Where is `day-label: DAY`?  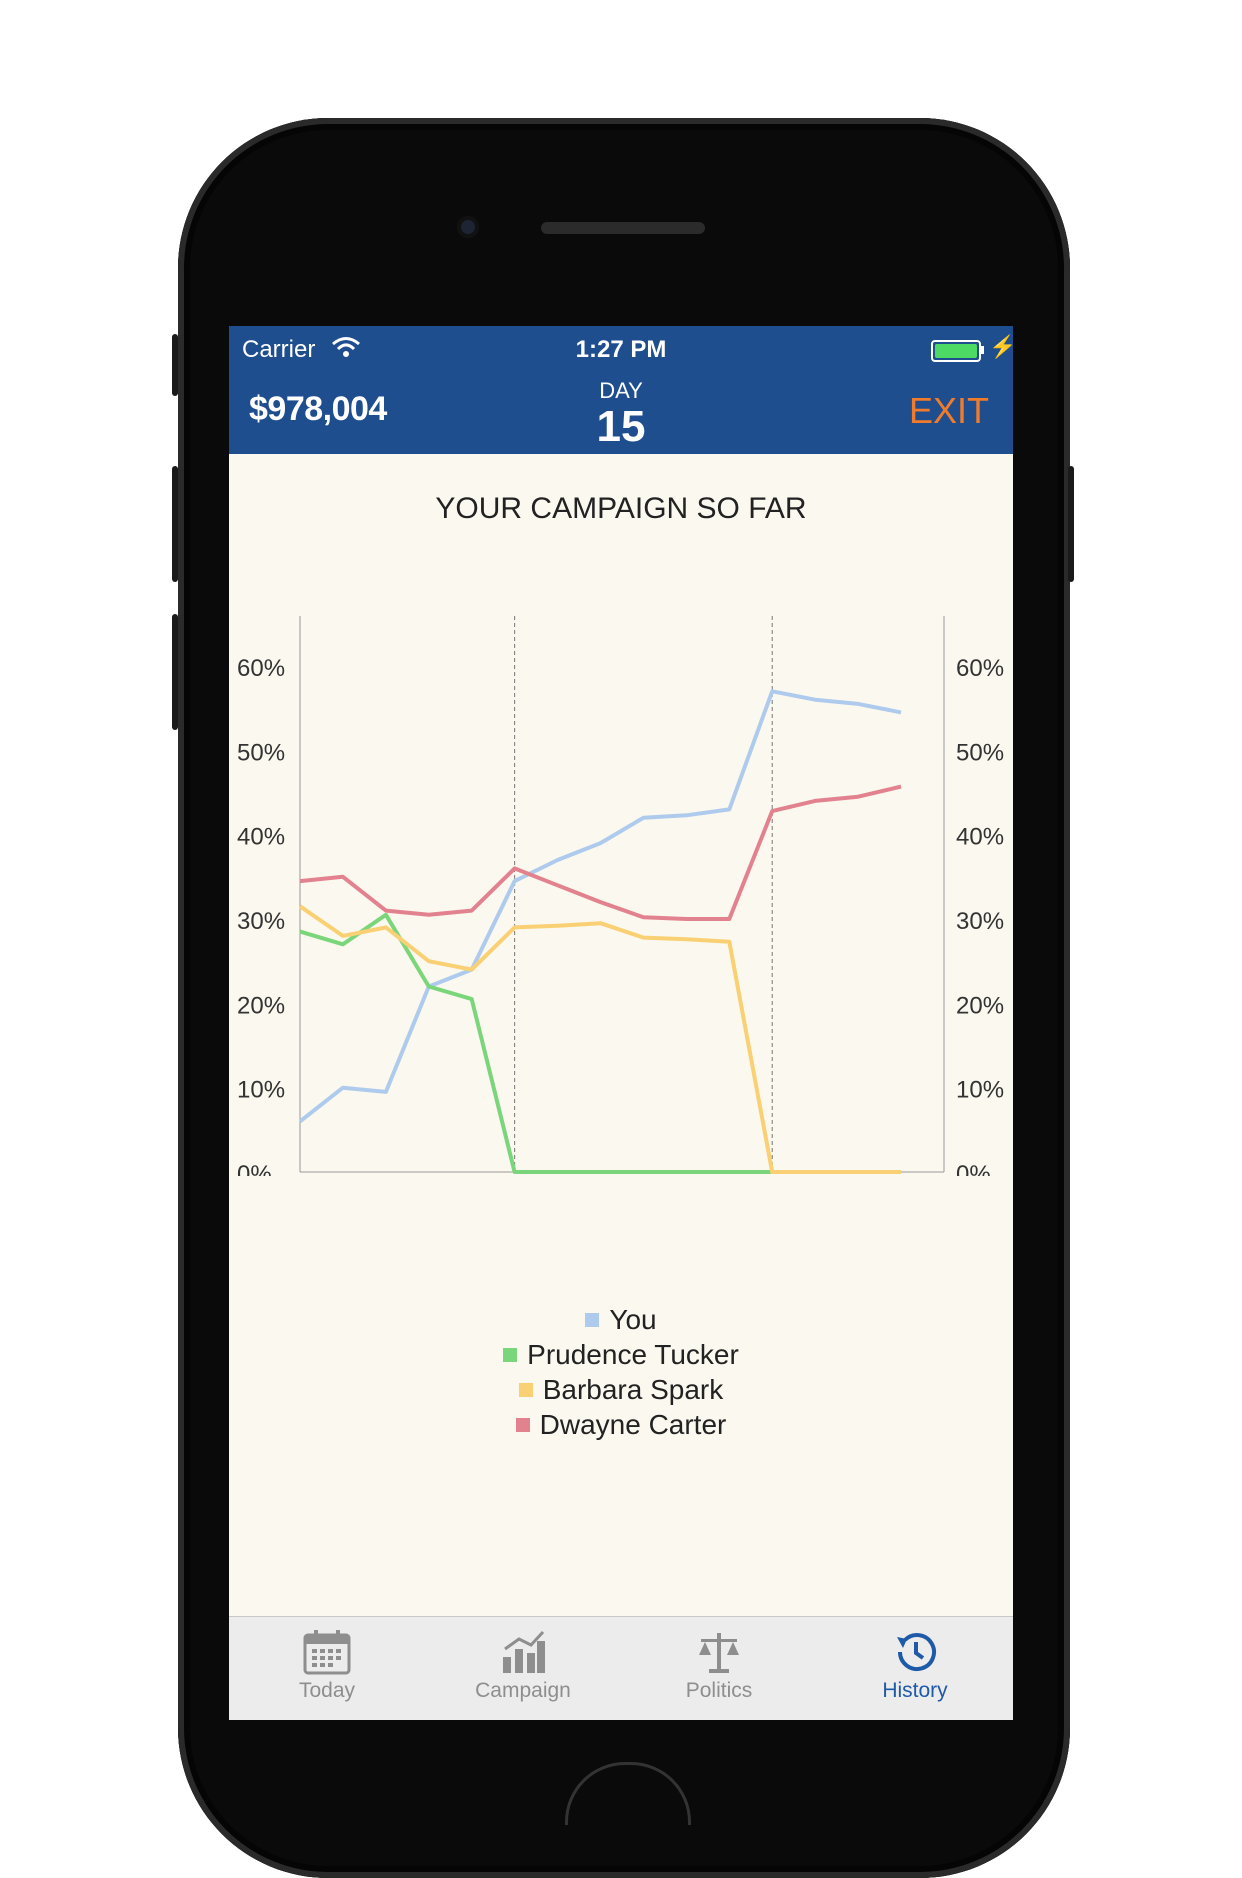
day-label: DAY is located at coordinates (621, 390).